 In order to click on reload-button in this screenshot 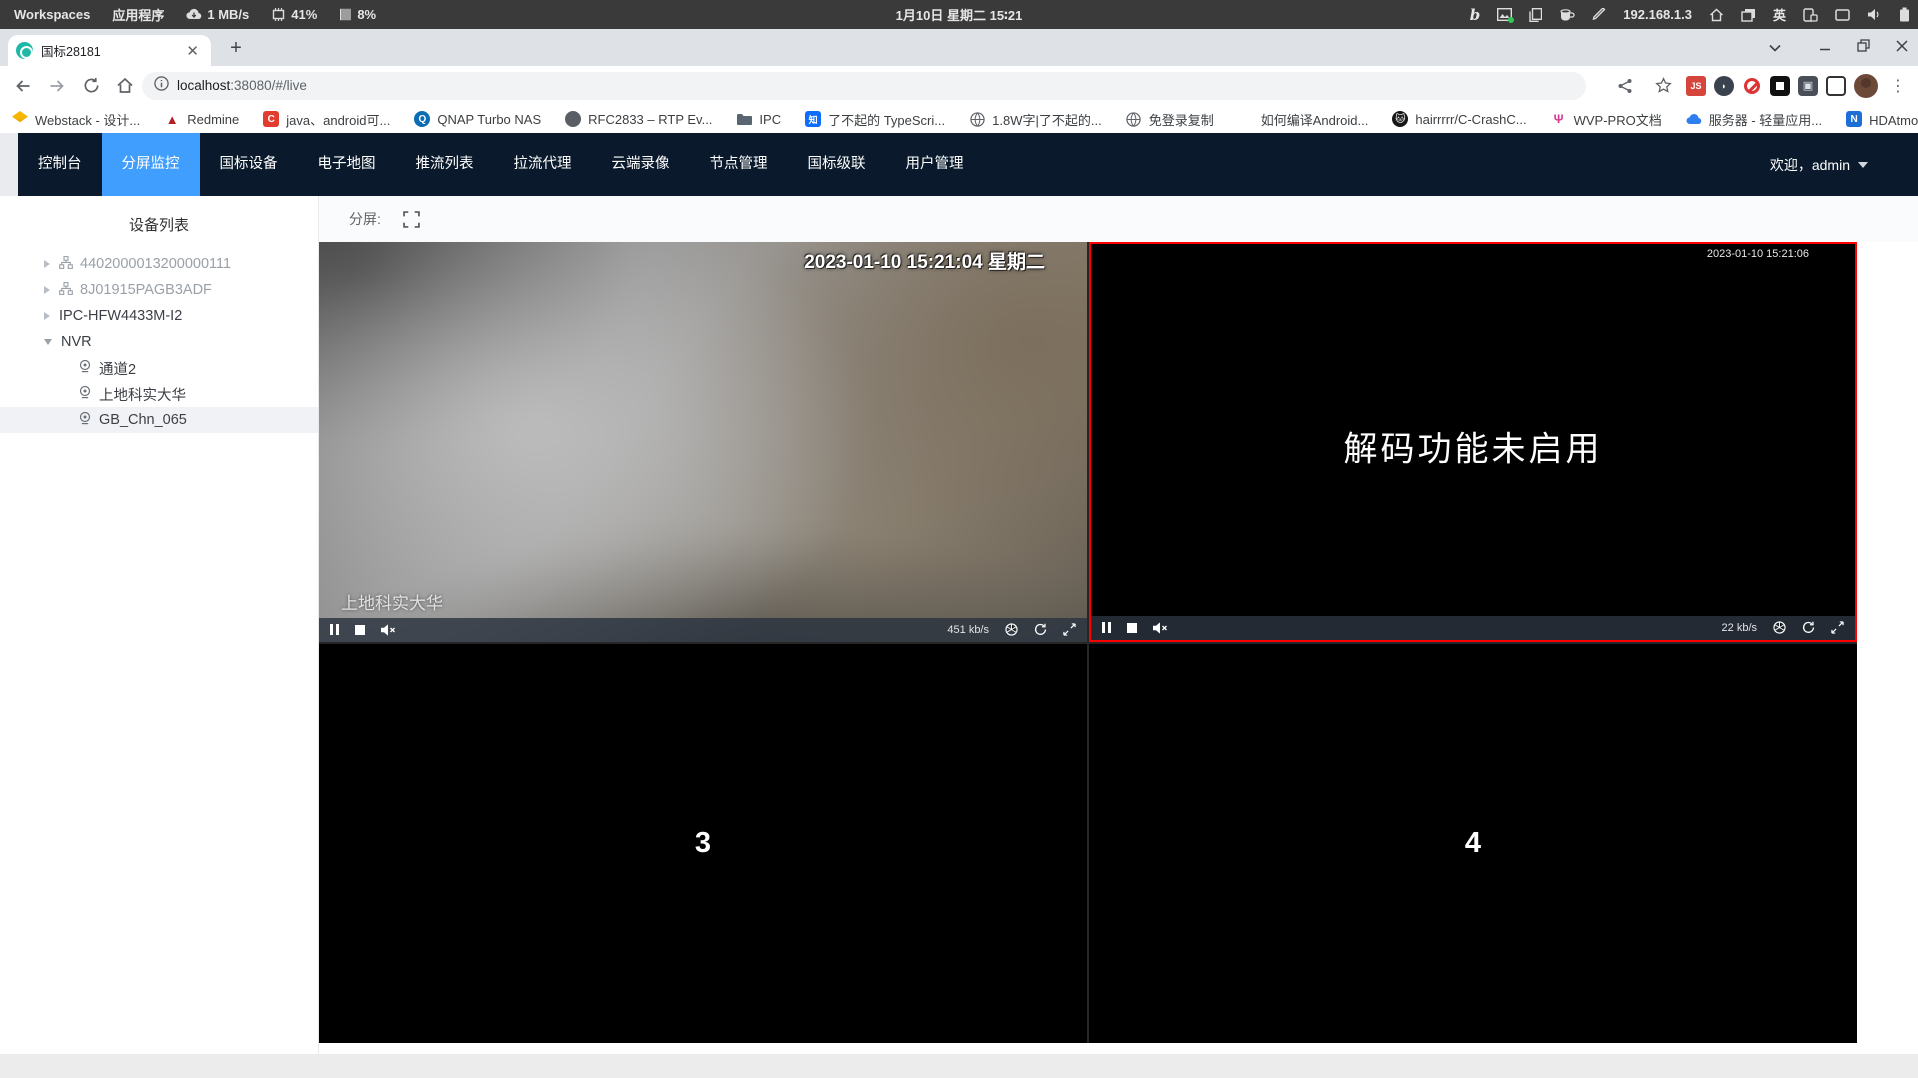, I will do `click(91, 86)`.